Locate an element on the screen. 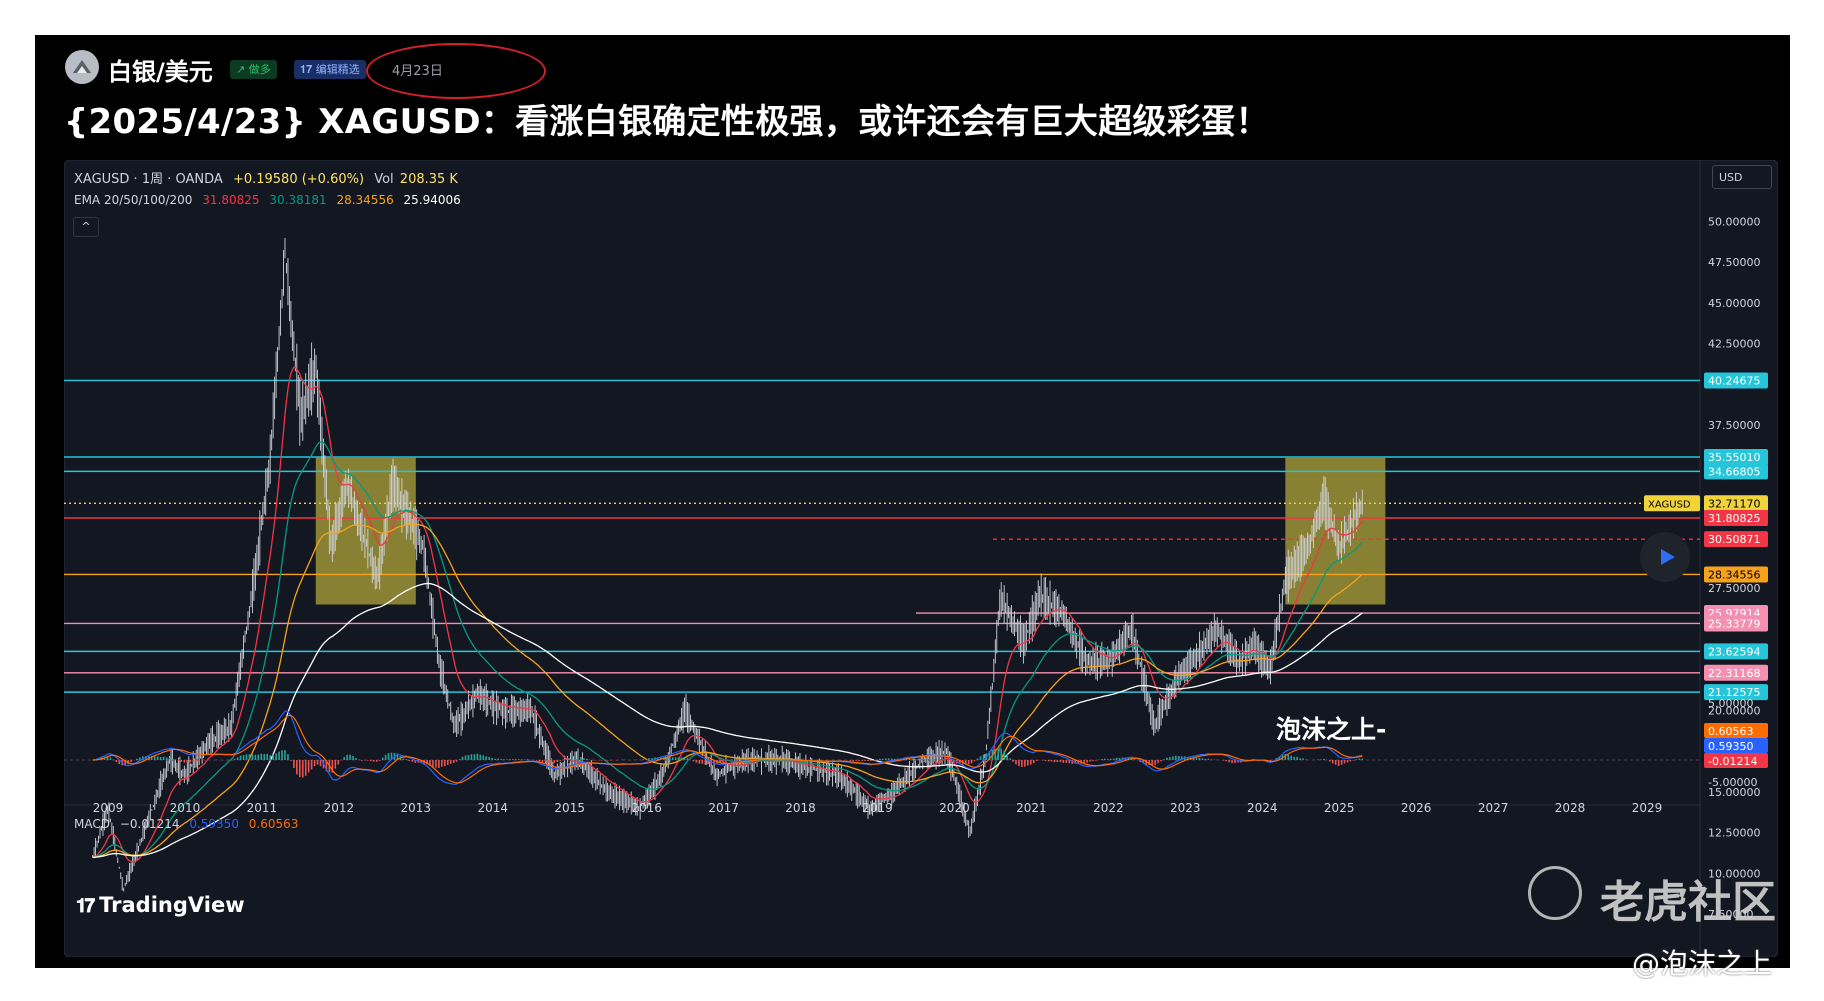  ema200-value: 25.94006 is located at coordinates (432, 200).